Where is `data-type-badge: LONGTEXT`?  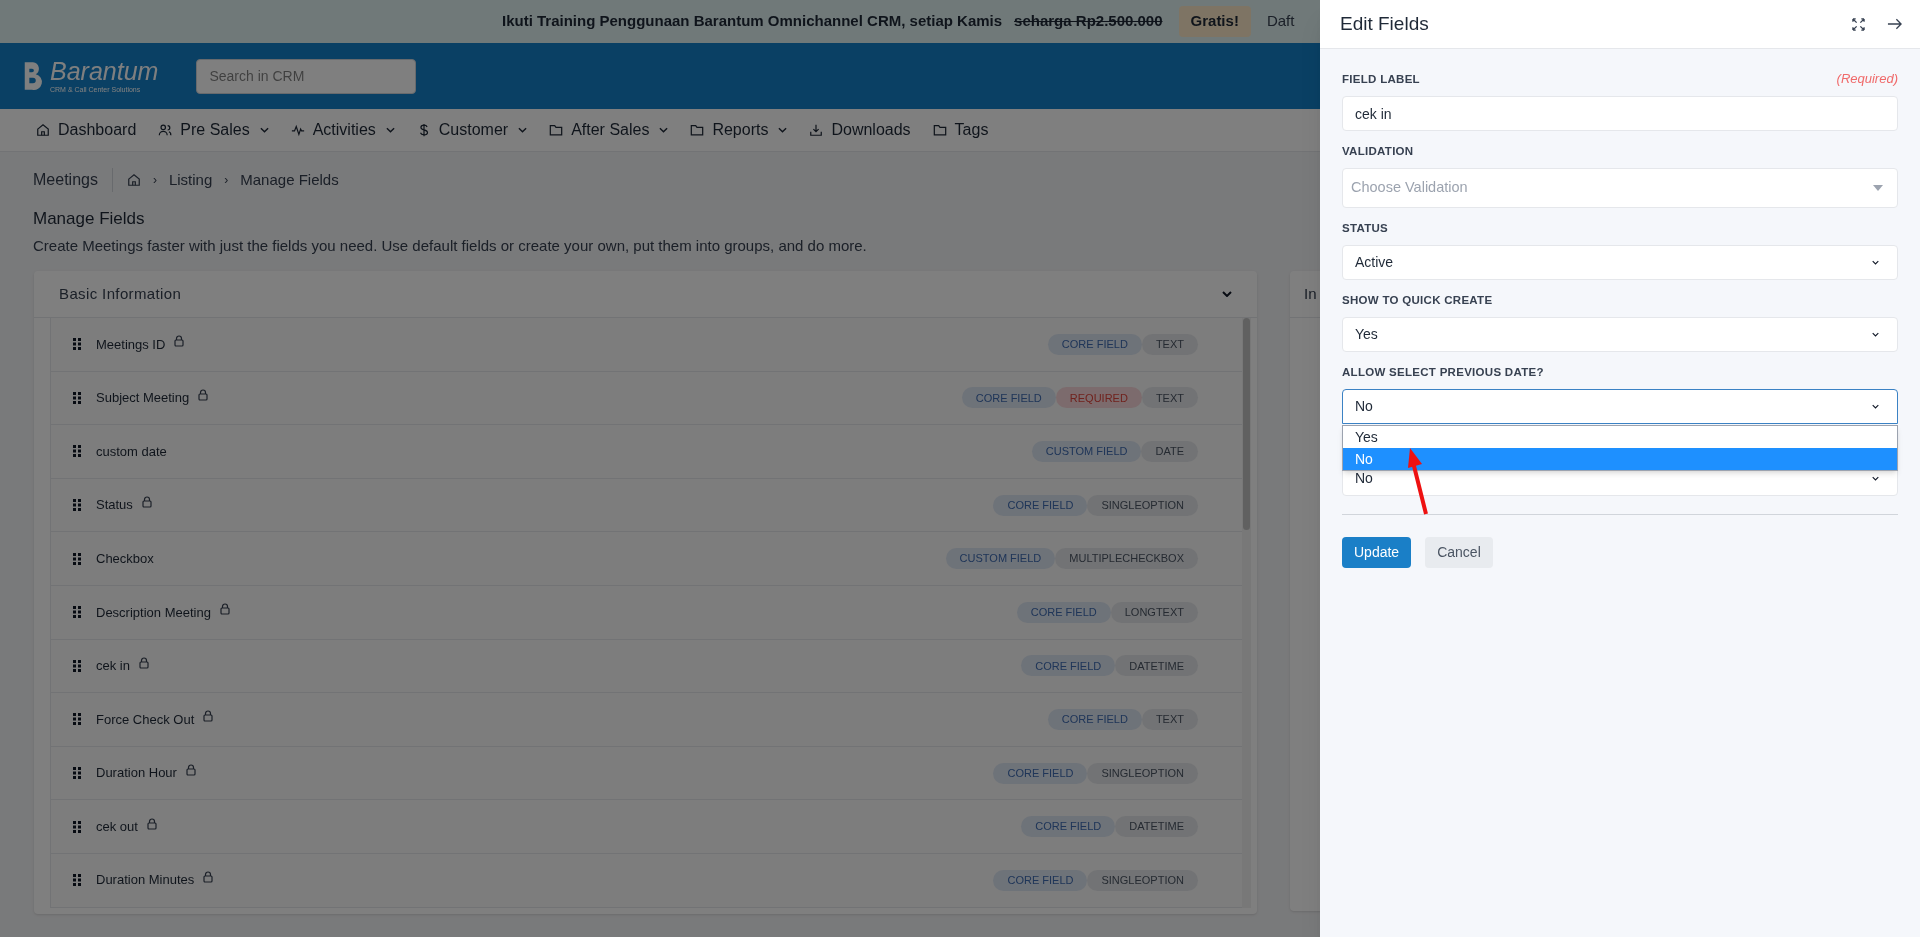
data-type-badge: LONGTEXT is located at coordinates (1154, 612).